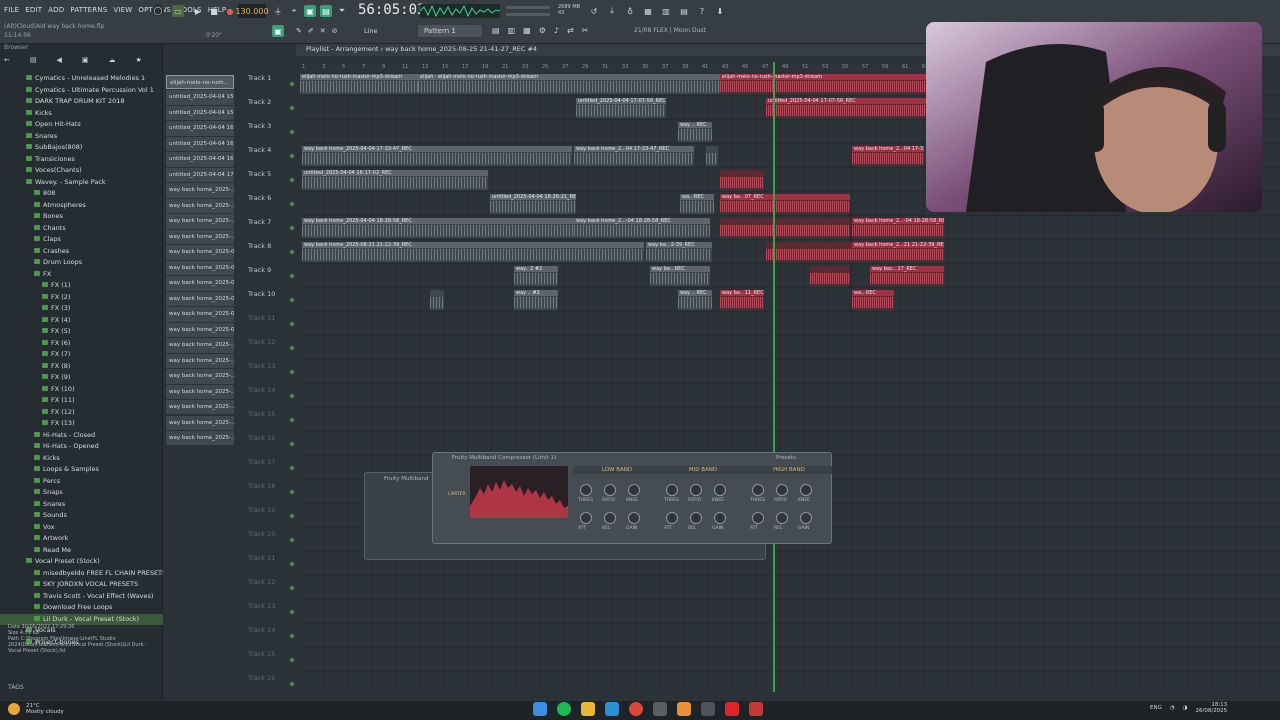 The image size is (1280, 720). Describe the element at coordinates (720, 518) in the screenshot. I see `knob-gain` at that location.